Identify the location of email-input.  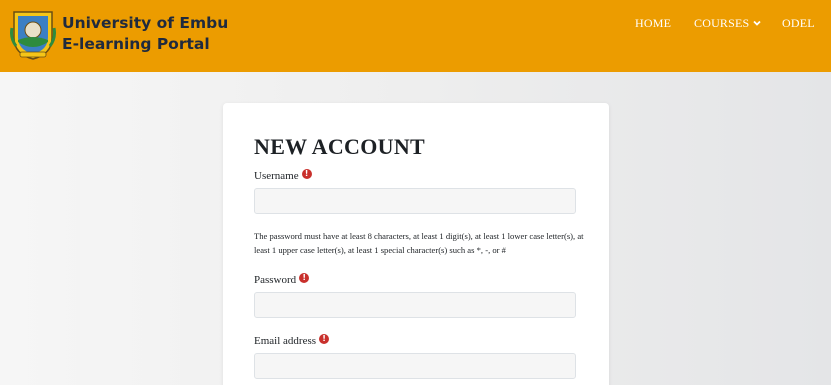
(415, 366).